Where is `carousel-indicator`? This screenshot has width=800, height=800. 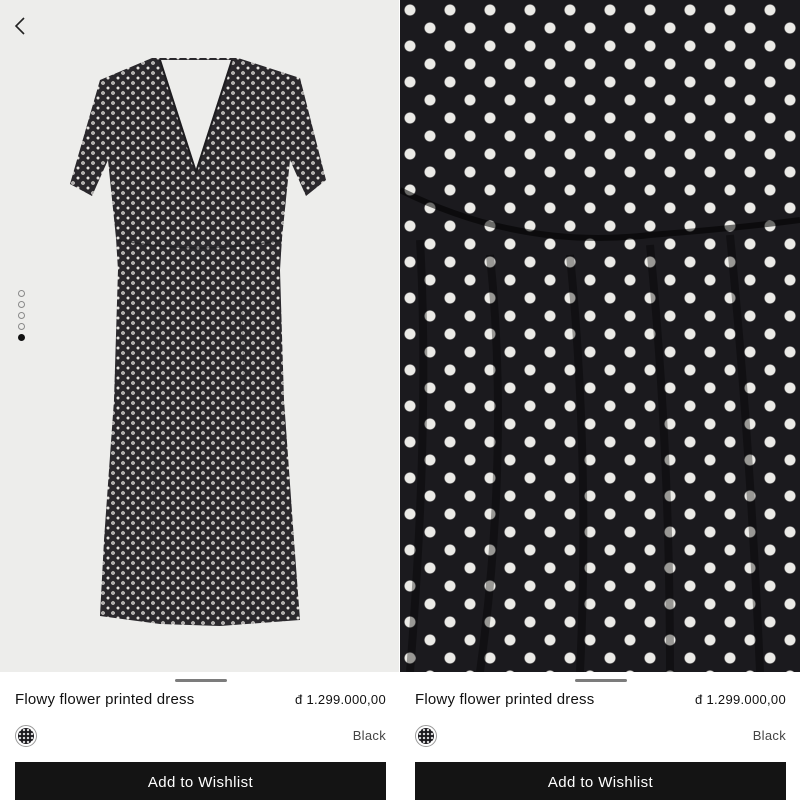
carousel-indicator is located at coordinates (21, 315).